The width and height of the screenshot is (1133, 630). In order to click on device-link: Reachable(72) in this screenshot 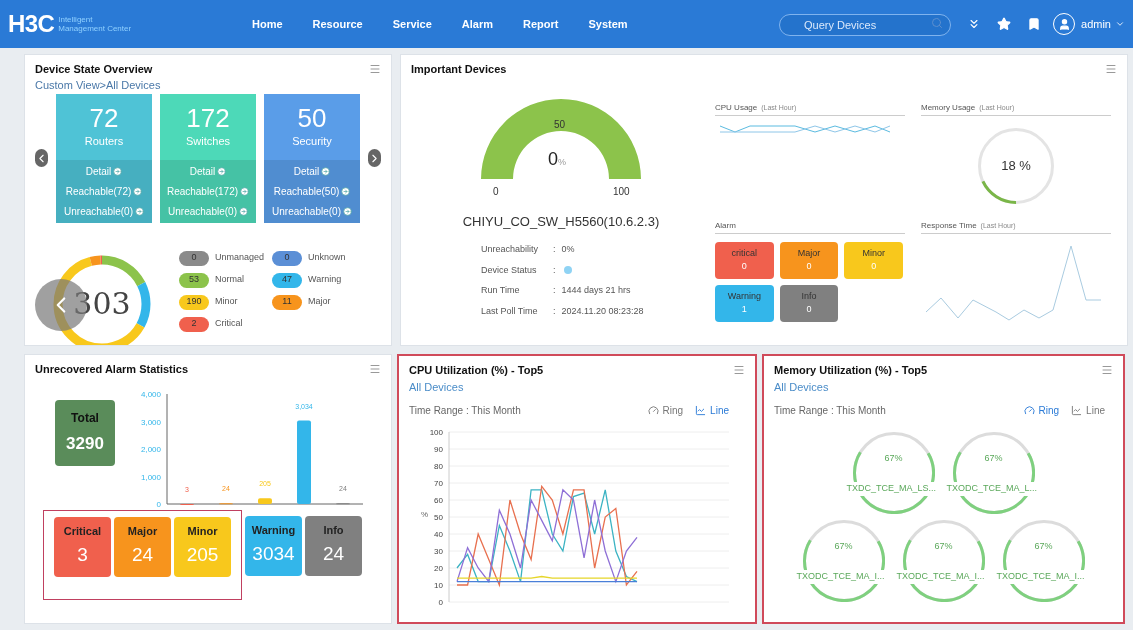, I will do `click(104, 191)`.